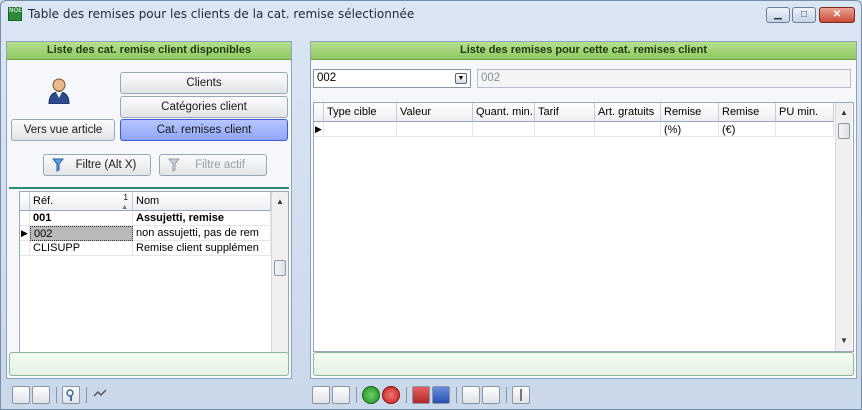 The height and width of the screenshot is (410, 862). What do you see at coordinates (690, 119) in the screenshot?
I see `column-header-remise-pct: Remise (%)` at bounding box center [690, 119].